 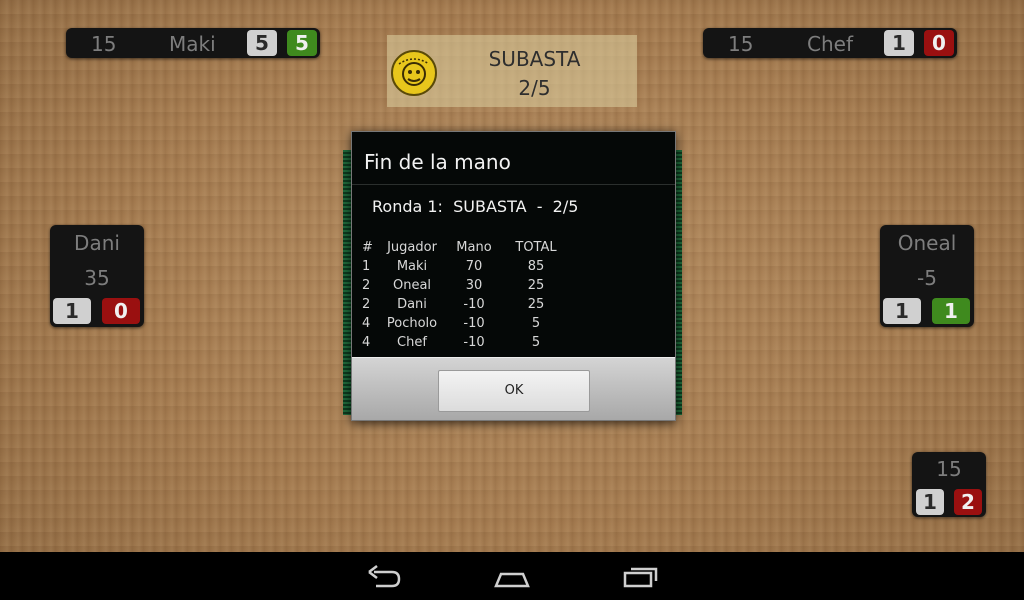 I want to click on player-score: -5, so click(x=927, y=278).